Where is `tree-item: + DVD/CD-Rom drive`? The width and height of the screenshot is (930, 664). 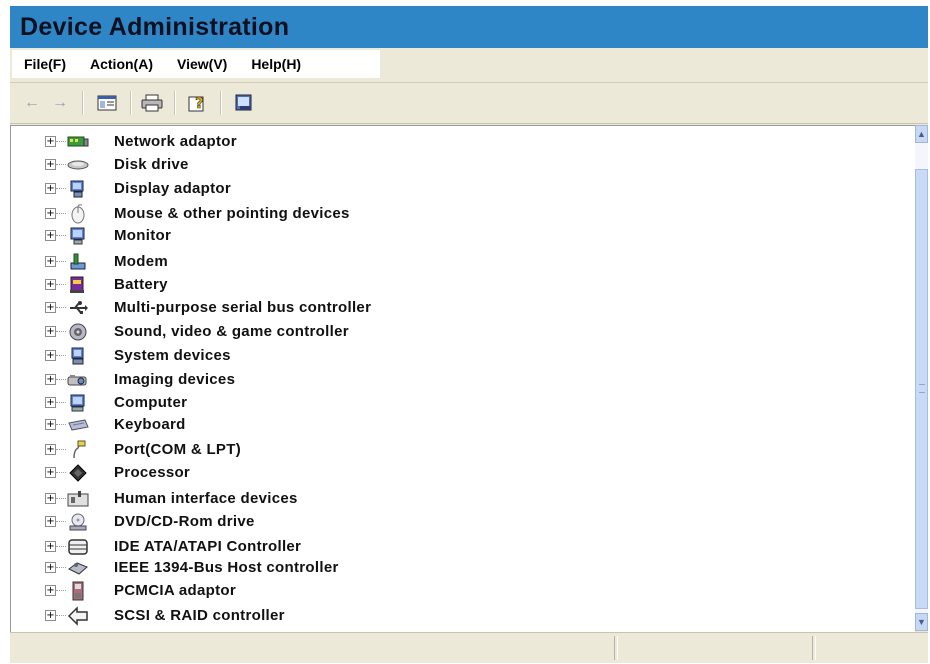 tree-item: + DVD/CD-Rom drive is located at coordinates (451, 522).